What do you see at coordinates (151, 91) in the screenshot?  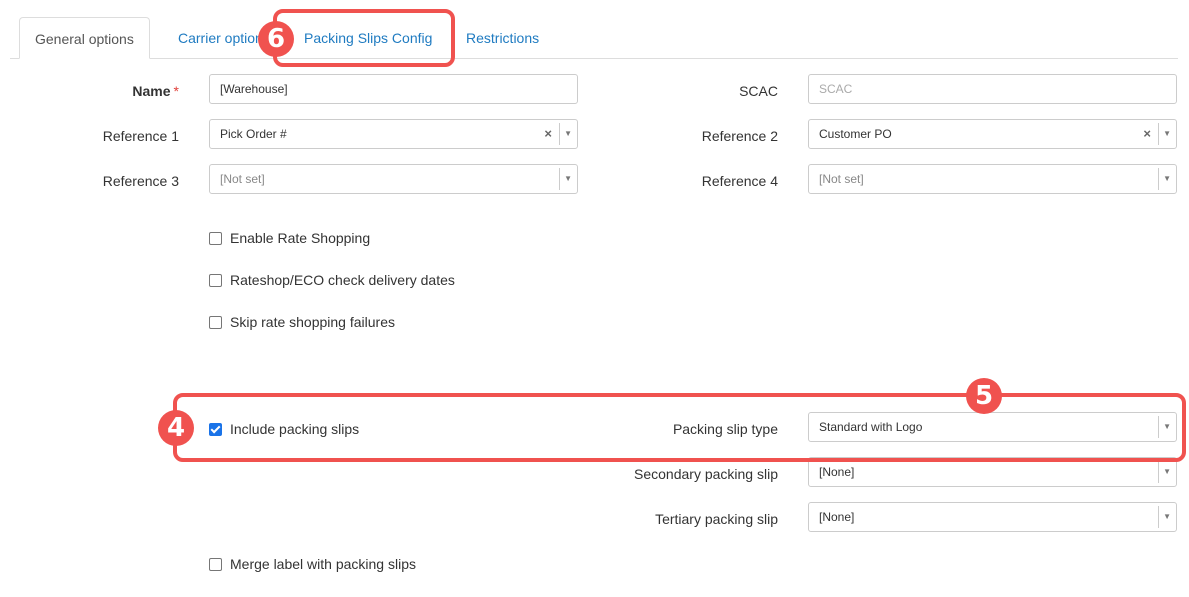 I see `name-label-text: Name` at bounding box center [151, 91].